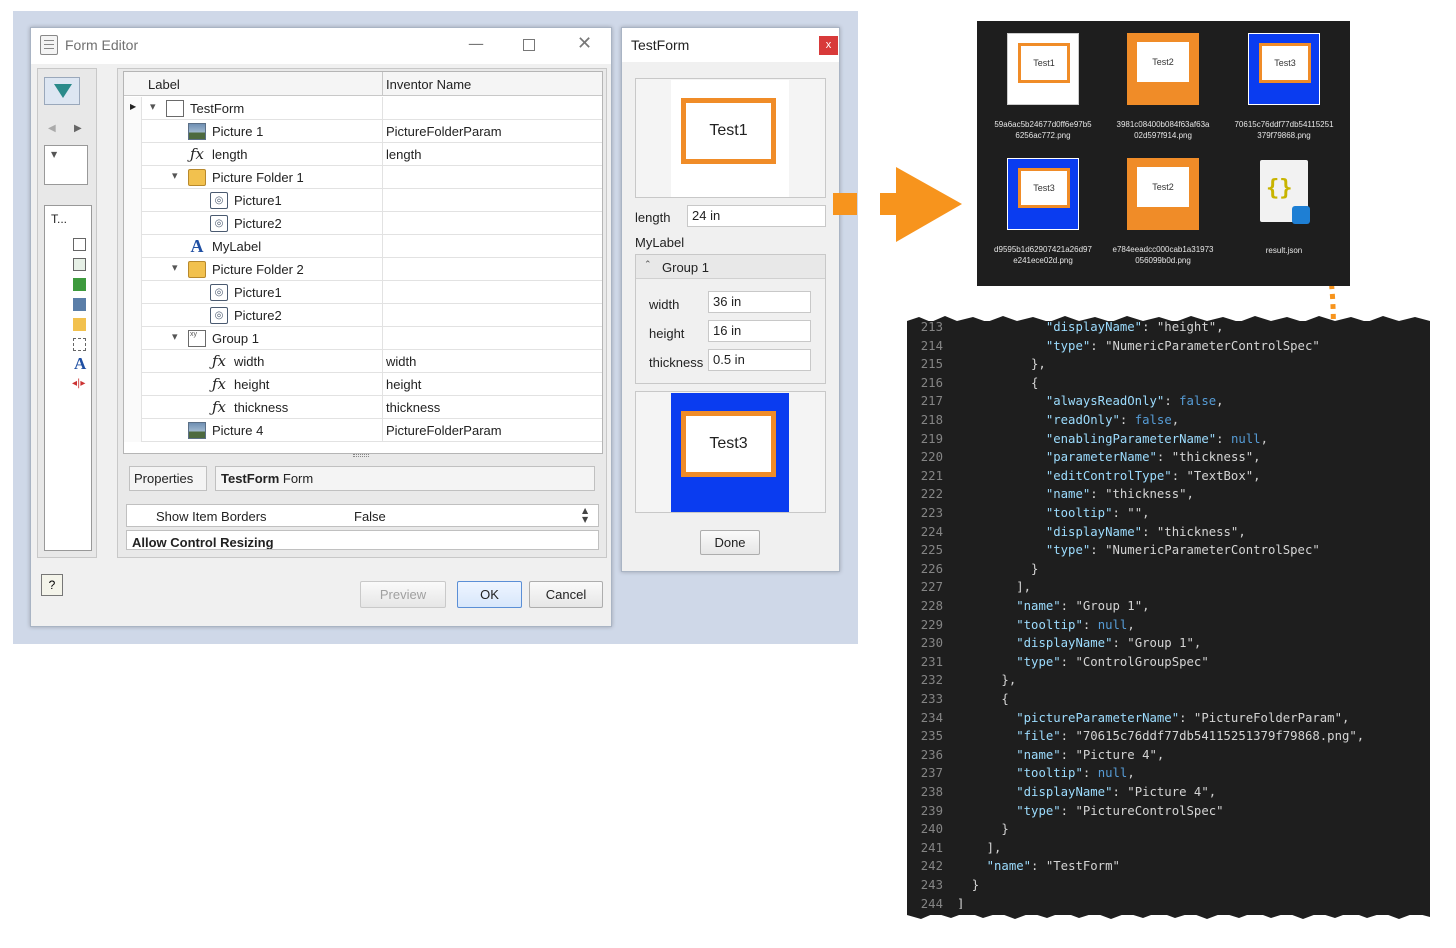 The width and height of the screenshot is (1456, 948). What do you see at coordinates (730, 267) in the screenshot?
I see `group-1-header: ⌃ Group 1` at bounding box center [730, 267].